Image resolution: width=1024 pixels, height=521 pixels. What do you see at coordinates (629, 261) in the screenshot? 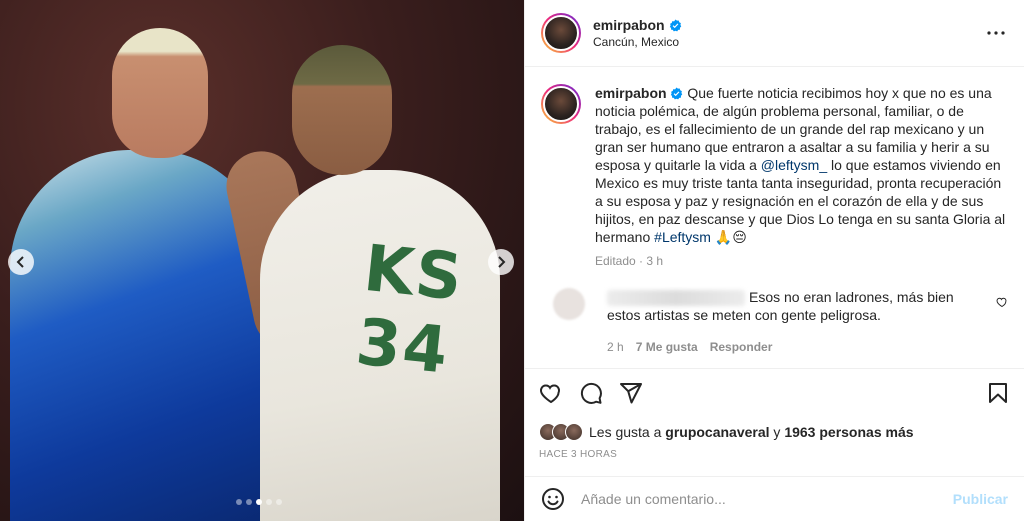
I see `caption-meta: Editado · 3 h` at bounding box center [629, 261].